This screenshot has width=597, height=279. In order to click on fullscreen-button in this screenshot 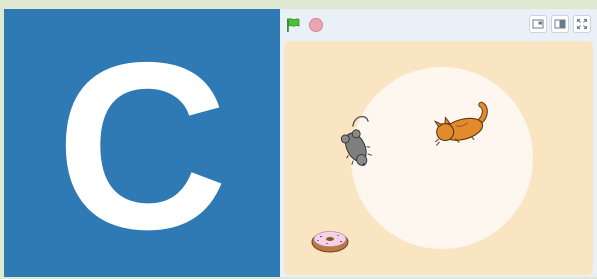, I will do `click(582, 24)`.